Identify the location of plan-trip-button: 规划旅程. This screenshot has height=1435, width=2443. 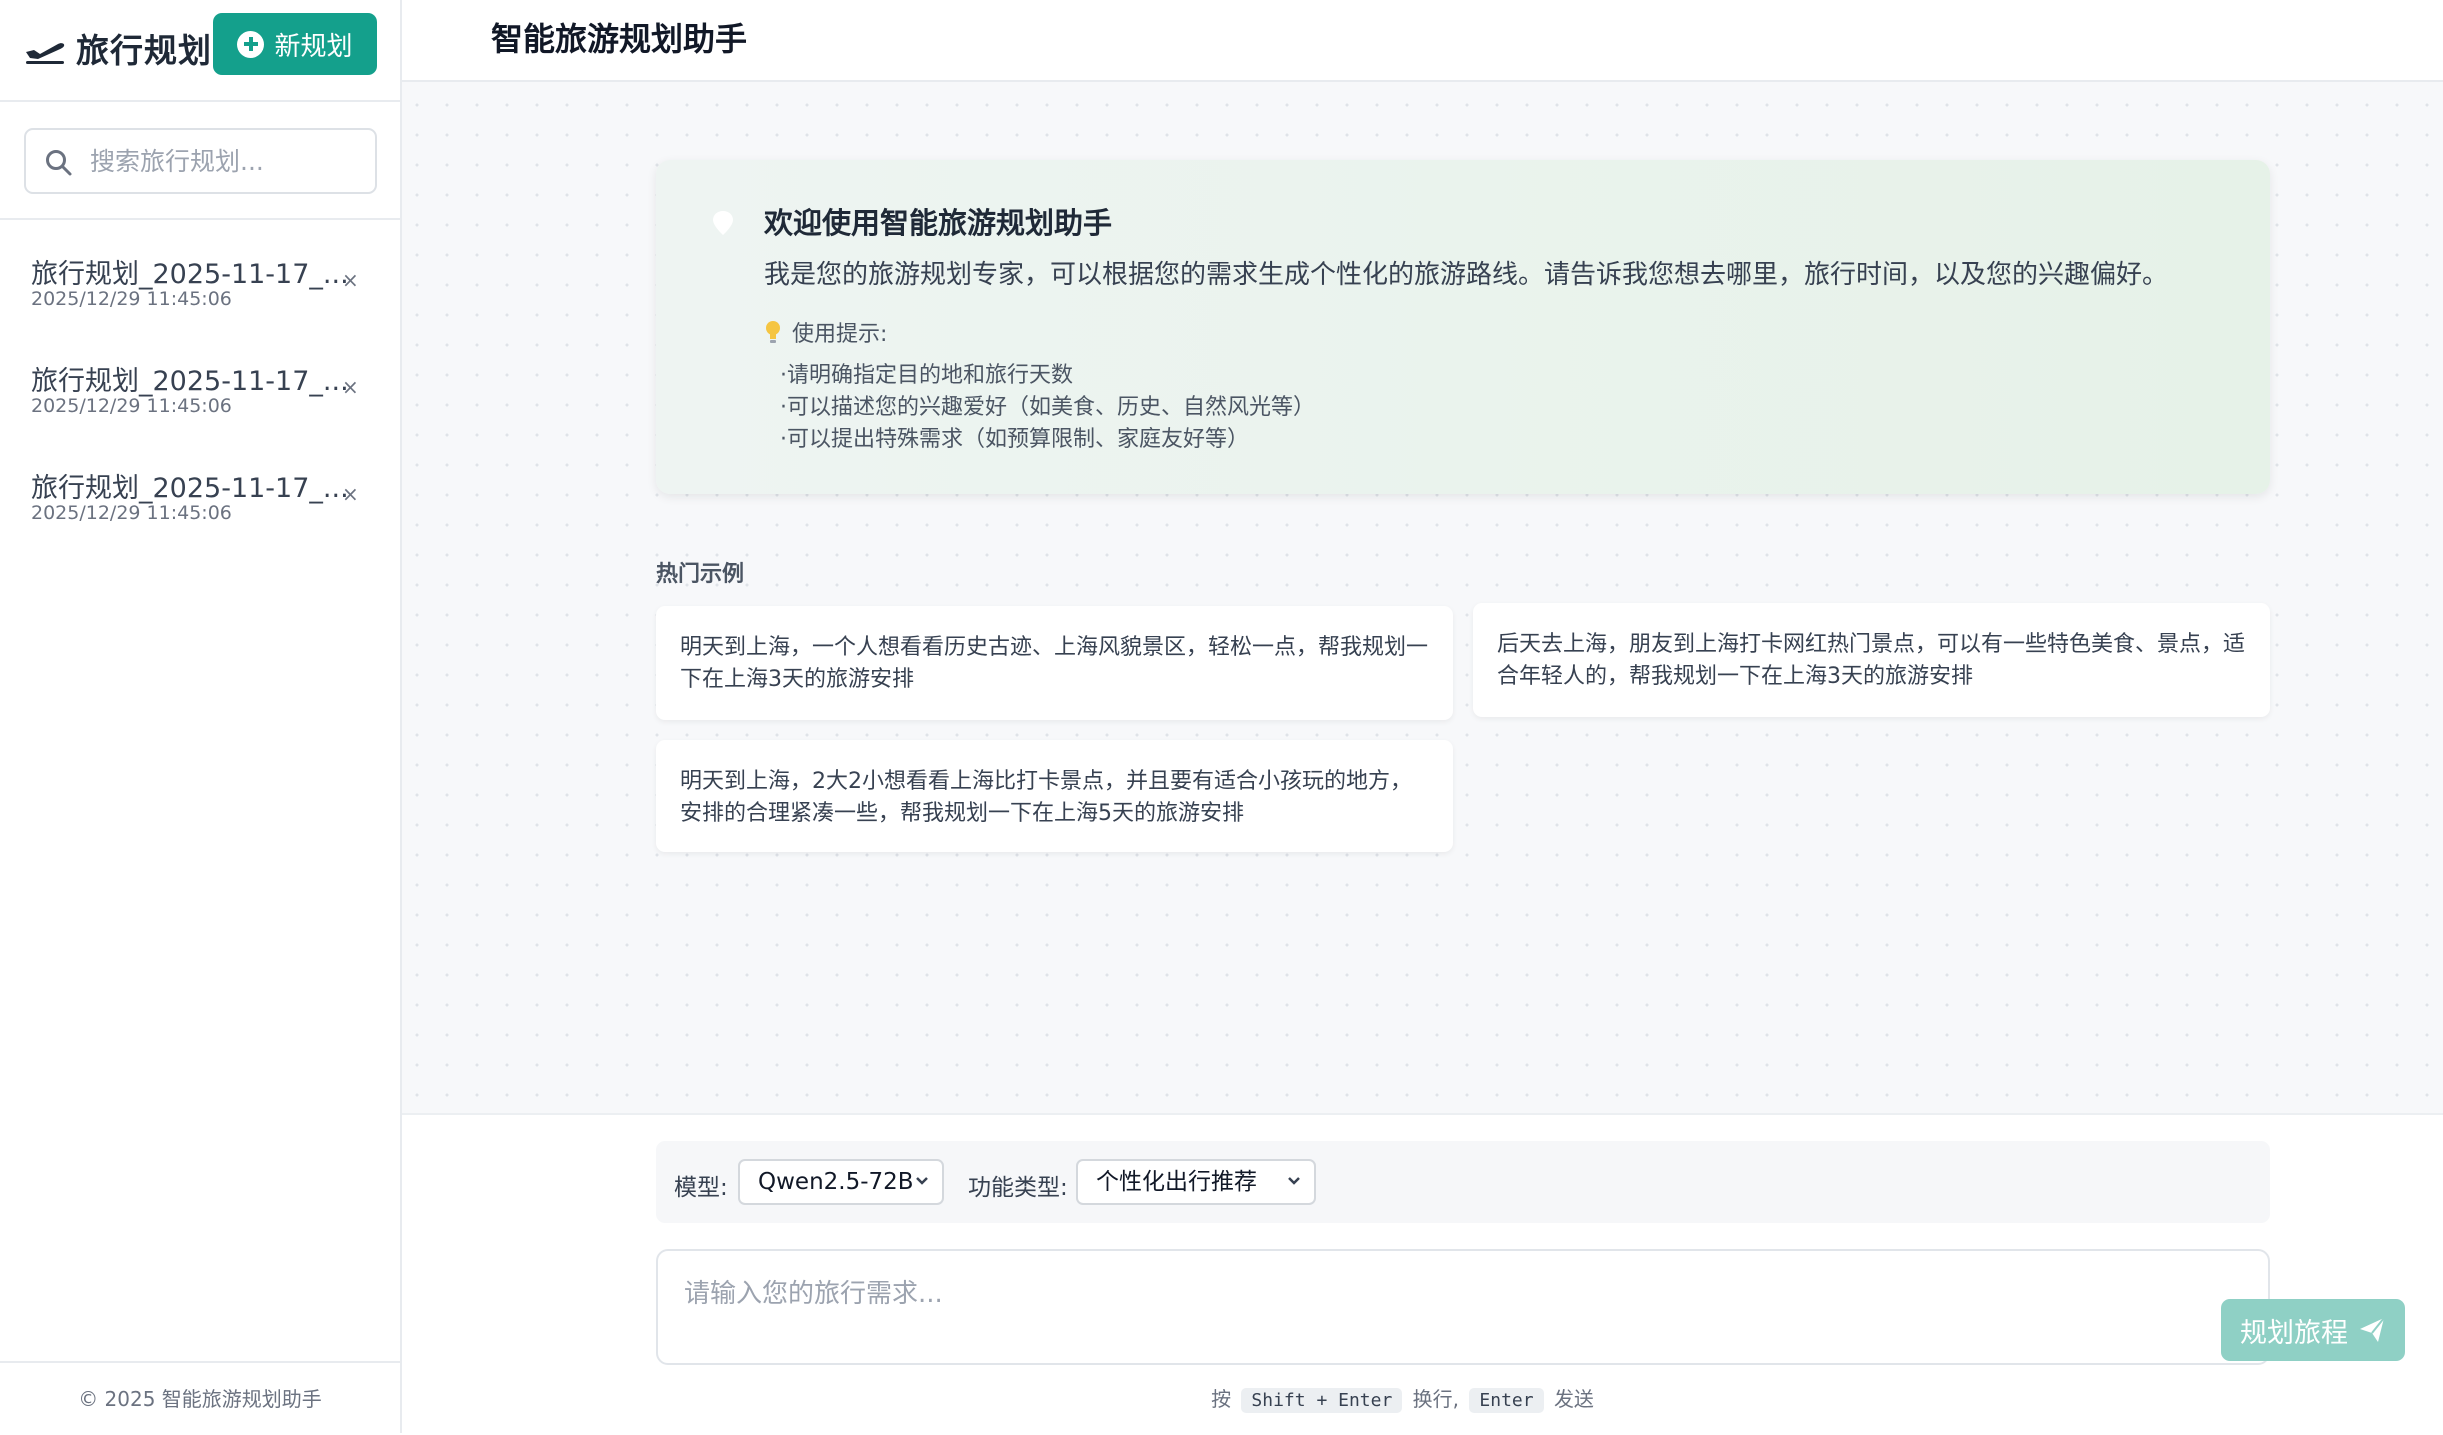
(2313, 1330).